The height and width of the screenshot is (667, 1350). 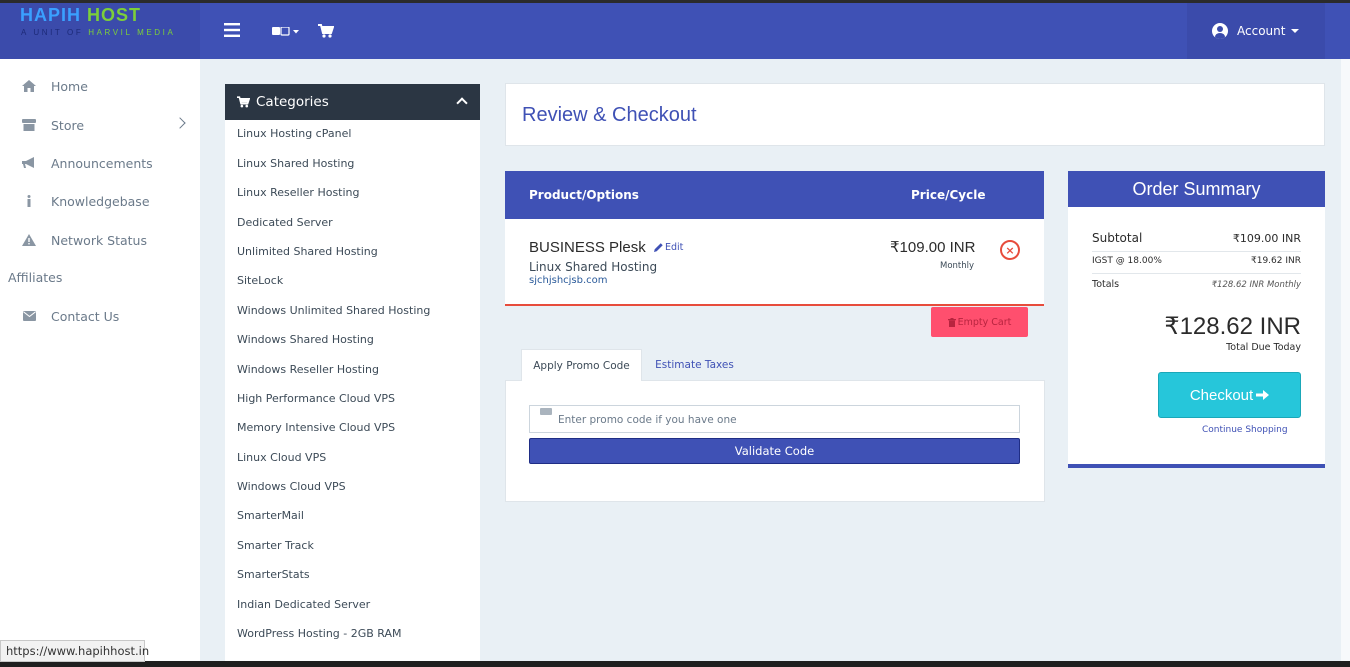 What do you see at coordinates (584, 195) in the screenshot?
I see `column-header-product: Product/Options` at bounding box center [584, 195].